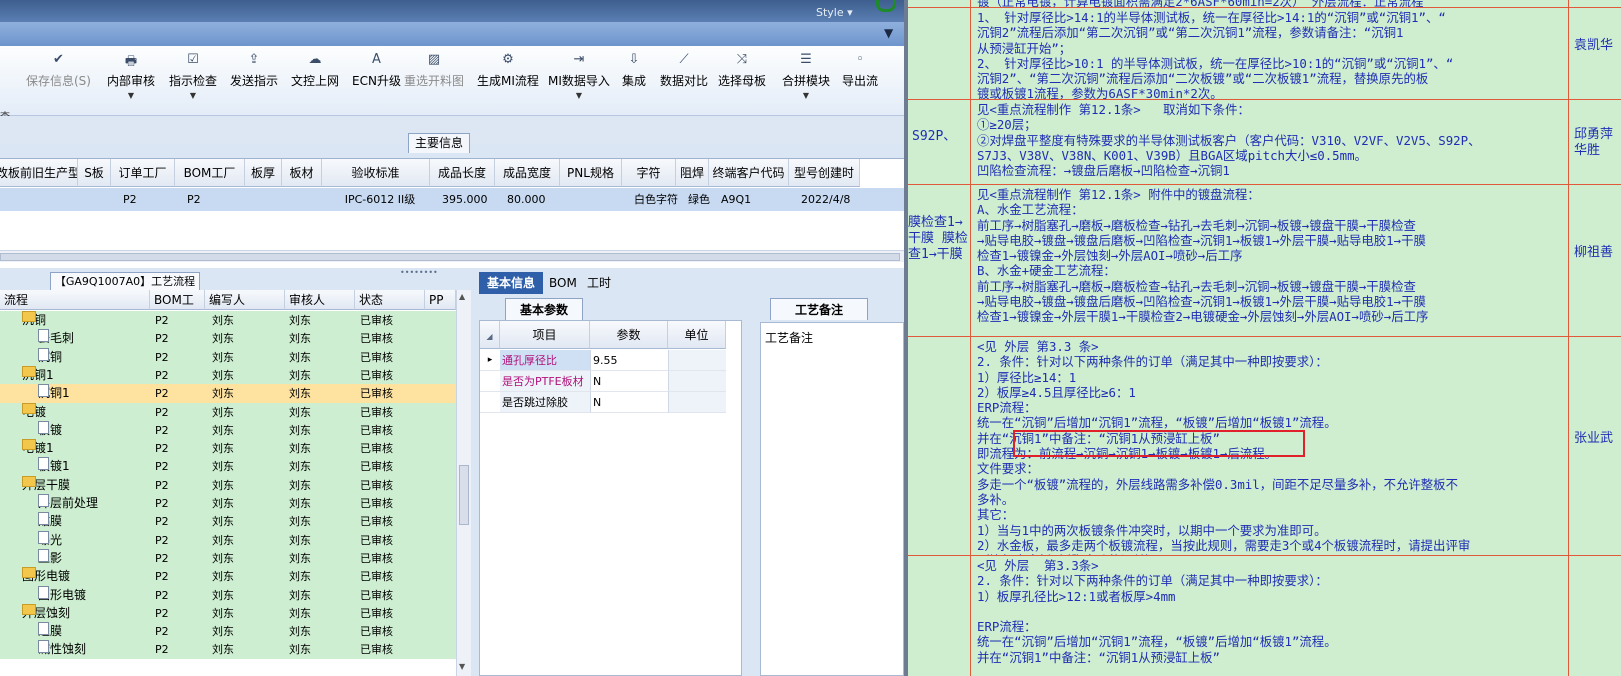  I want to click on column-header: 验收标准, so click(376, 173).